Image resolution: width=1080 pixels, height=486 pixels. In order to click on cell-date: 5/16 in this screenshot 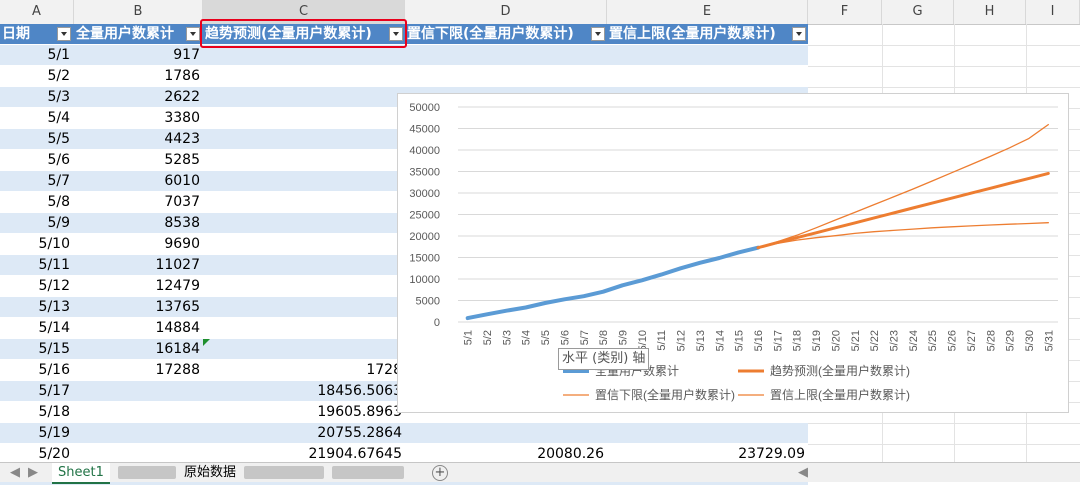, I will do `click(37, 370)`.